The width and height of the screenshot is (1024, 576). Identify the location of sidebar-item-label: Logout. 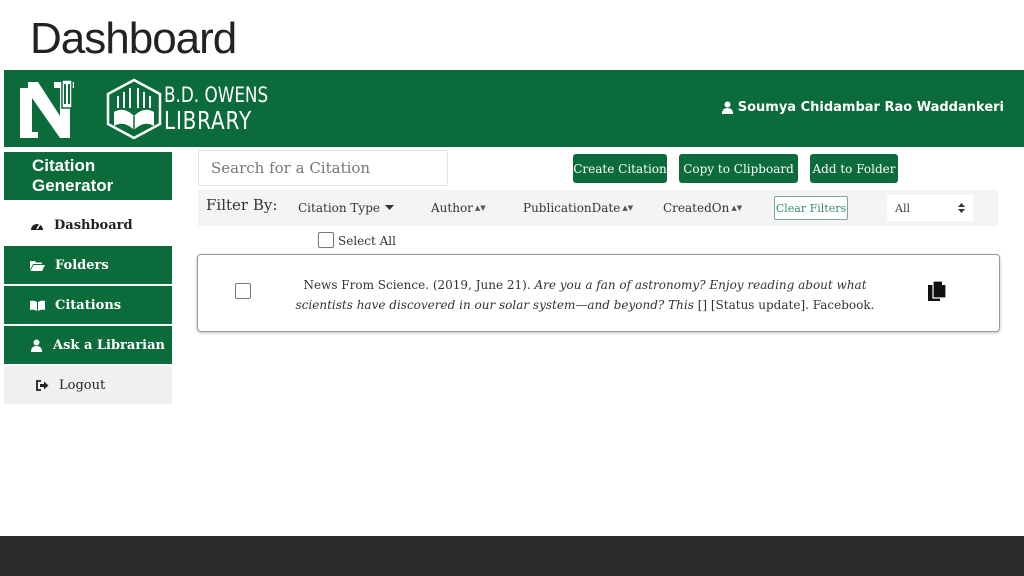
(82, 385).